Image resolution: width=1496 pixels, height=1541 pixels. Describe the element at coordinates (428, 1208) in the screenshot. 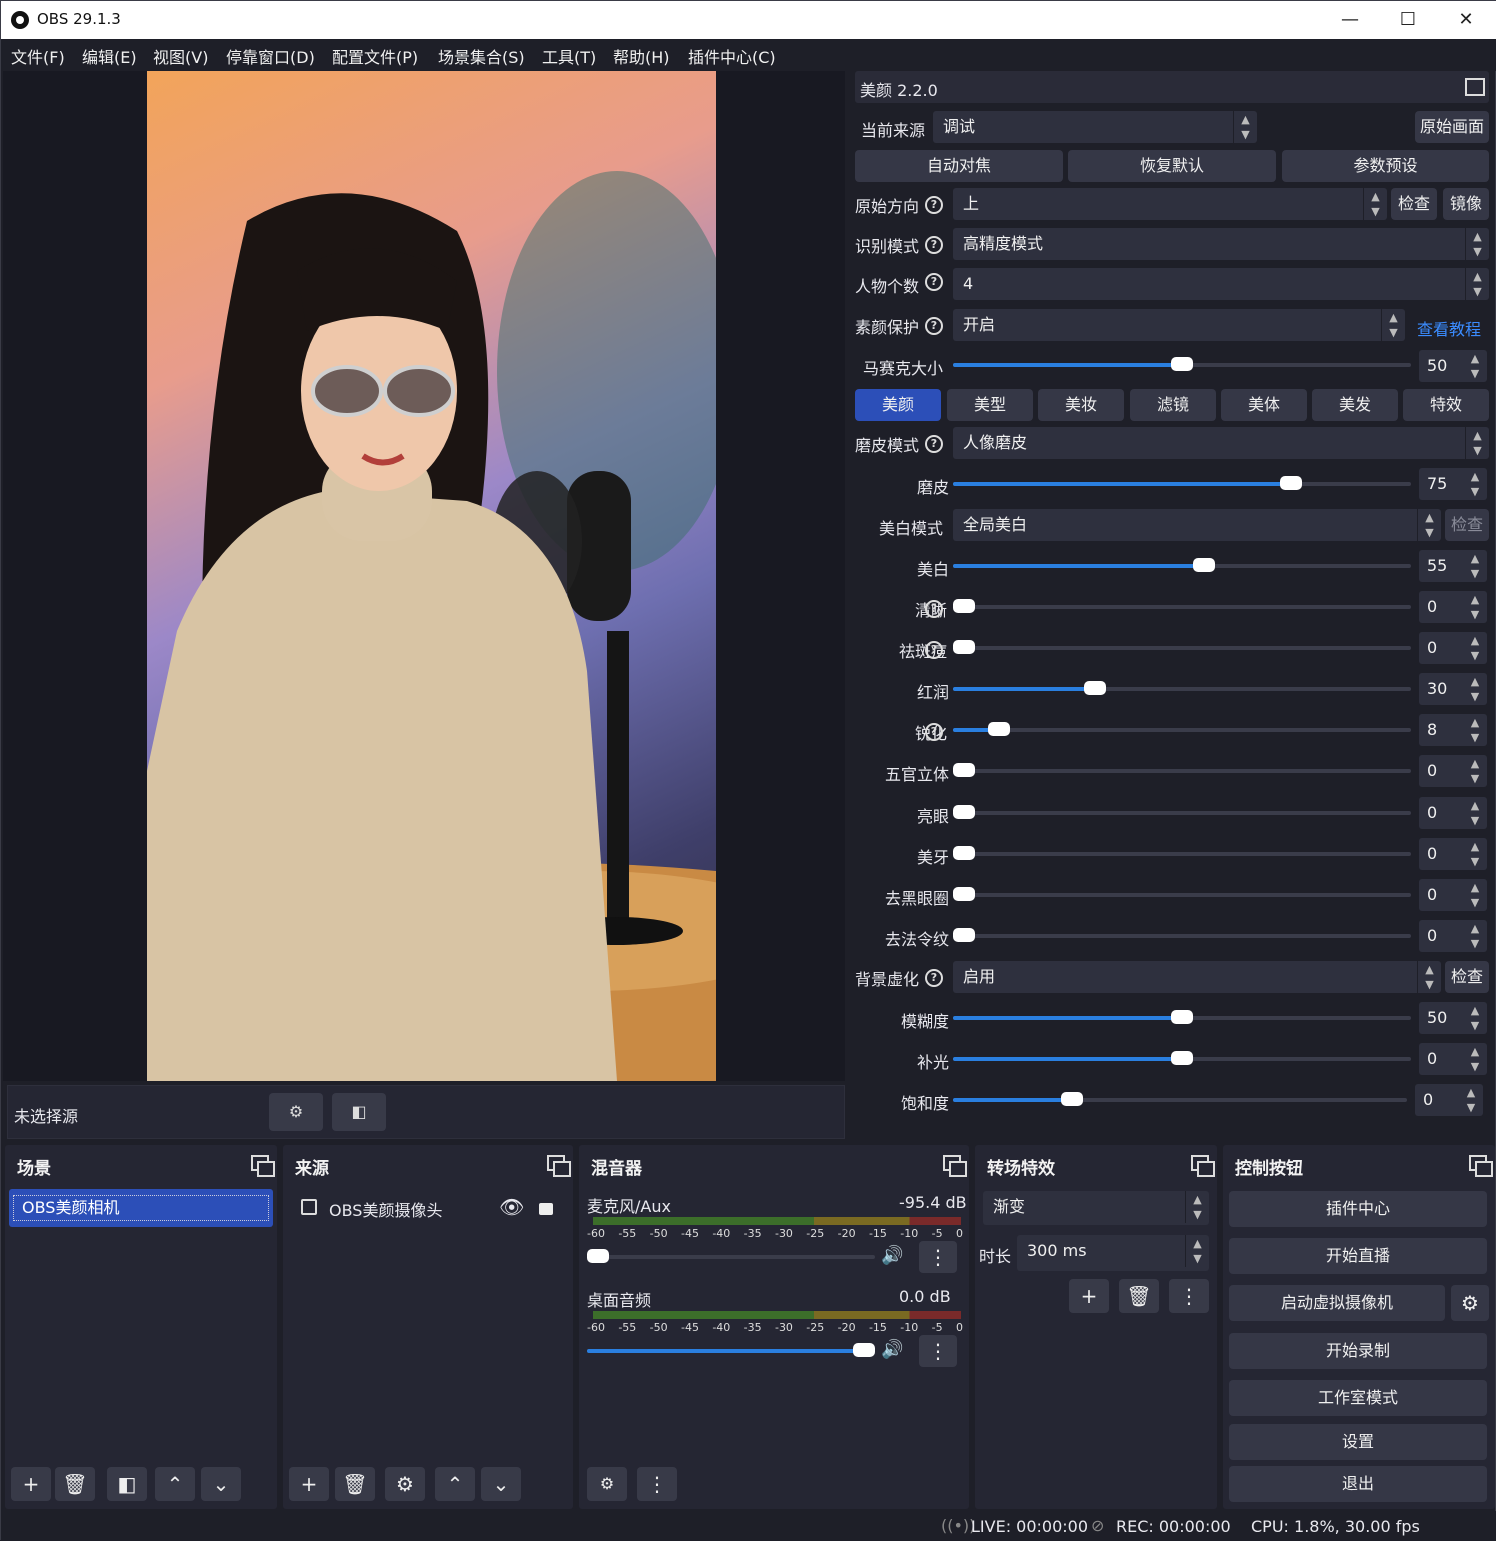

I see `source-item: OBS美颜摄像头 👁` at that location.